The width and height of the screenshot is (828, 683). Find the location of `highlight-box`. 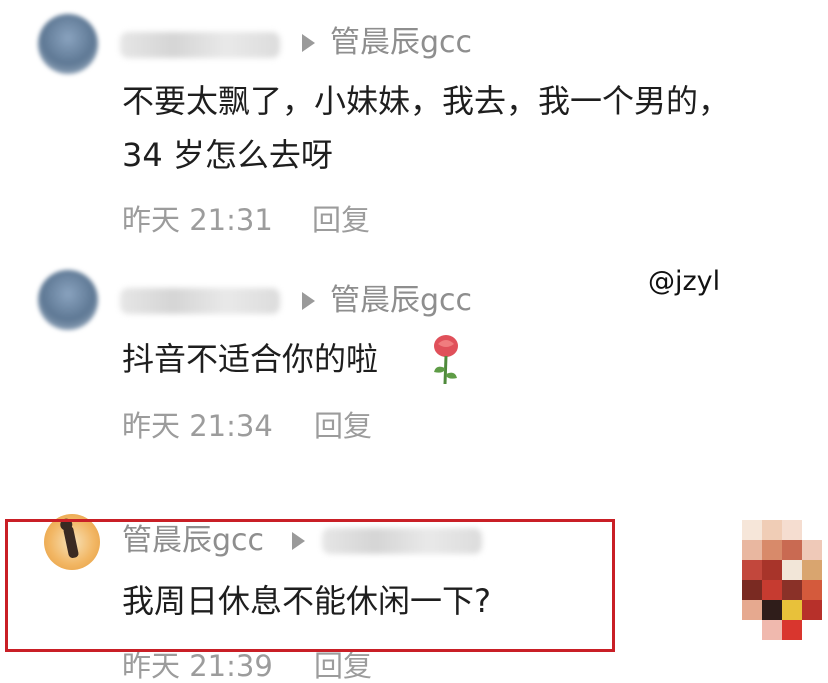

highlight-box is located at coordinates (310, 585).